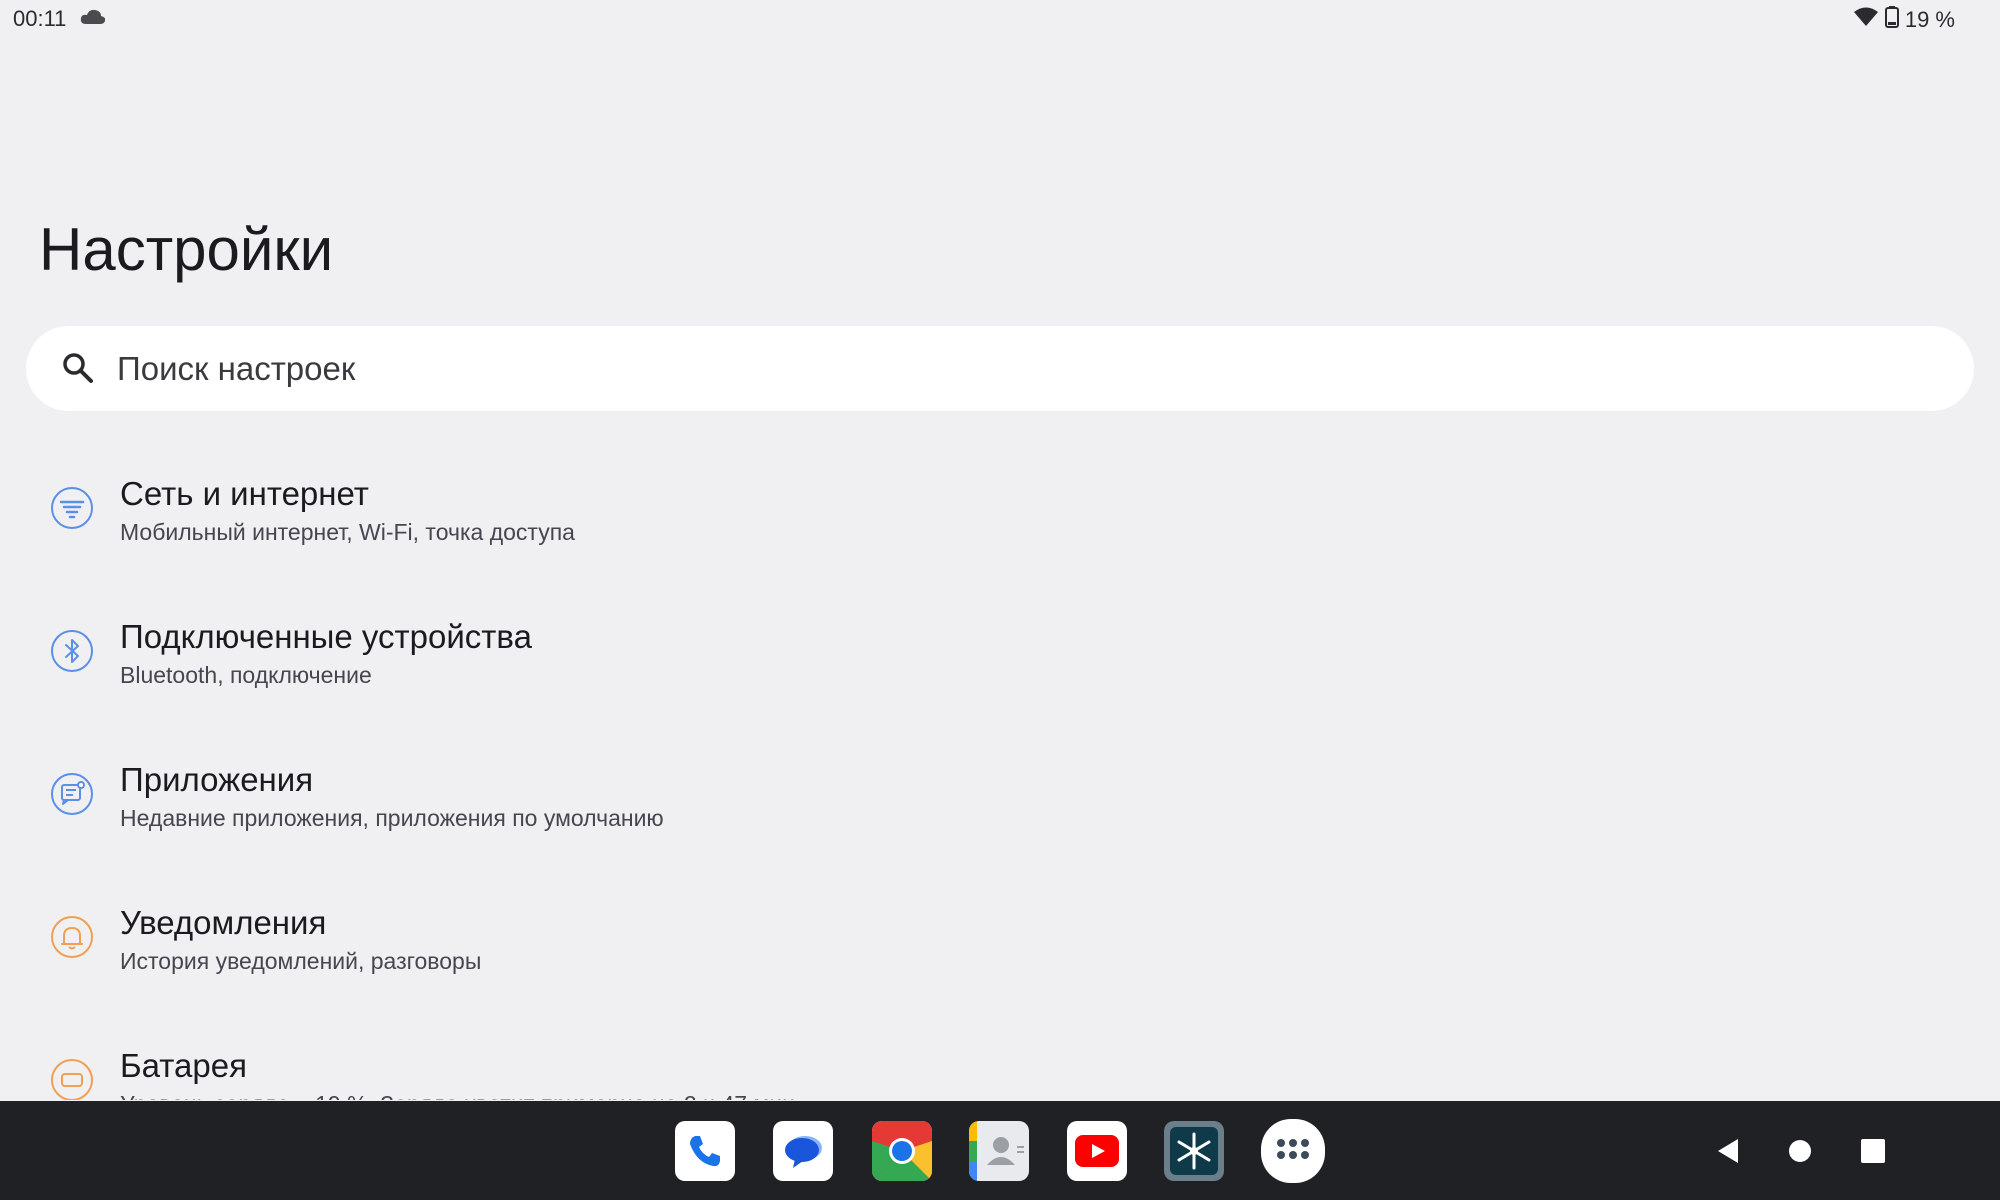 This screenshot has height=1200, width=2000. What do you see at coordinates (72, 1079) in the screenshot?
I see `battery-outline-icon` at bounding box center [72, 1079].